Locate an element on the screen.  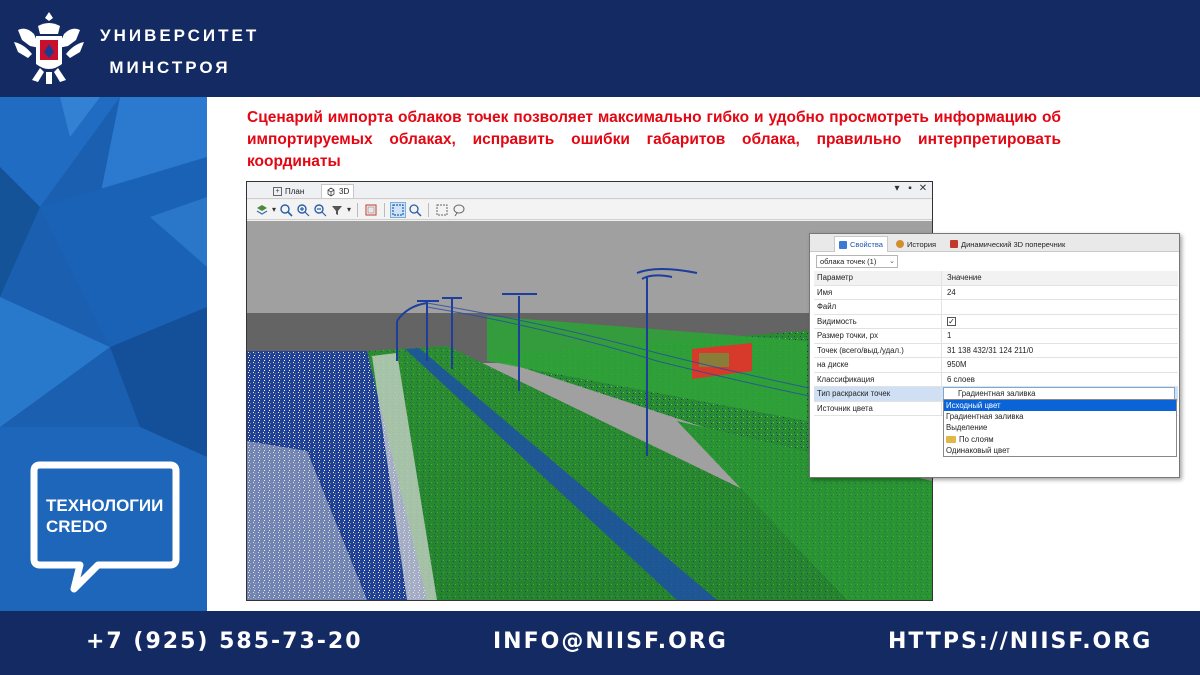
history-icon is located at coordinates (900, 244).